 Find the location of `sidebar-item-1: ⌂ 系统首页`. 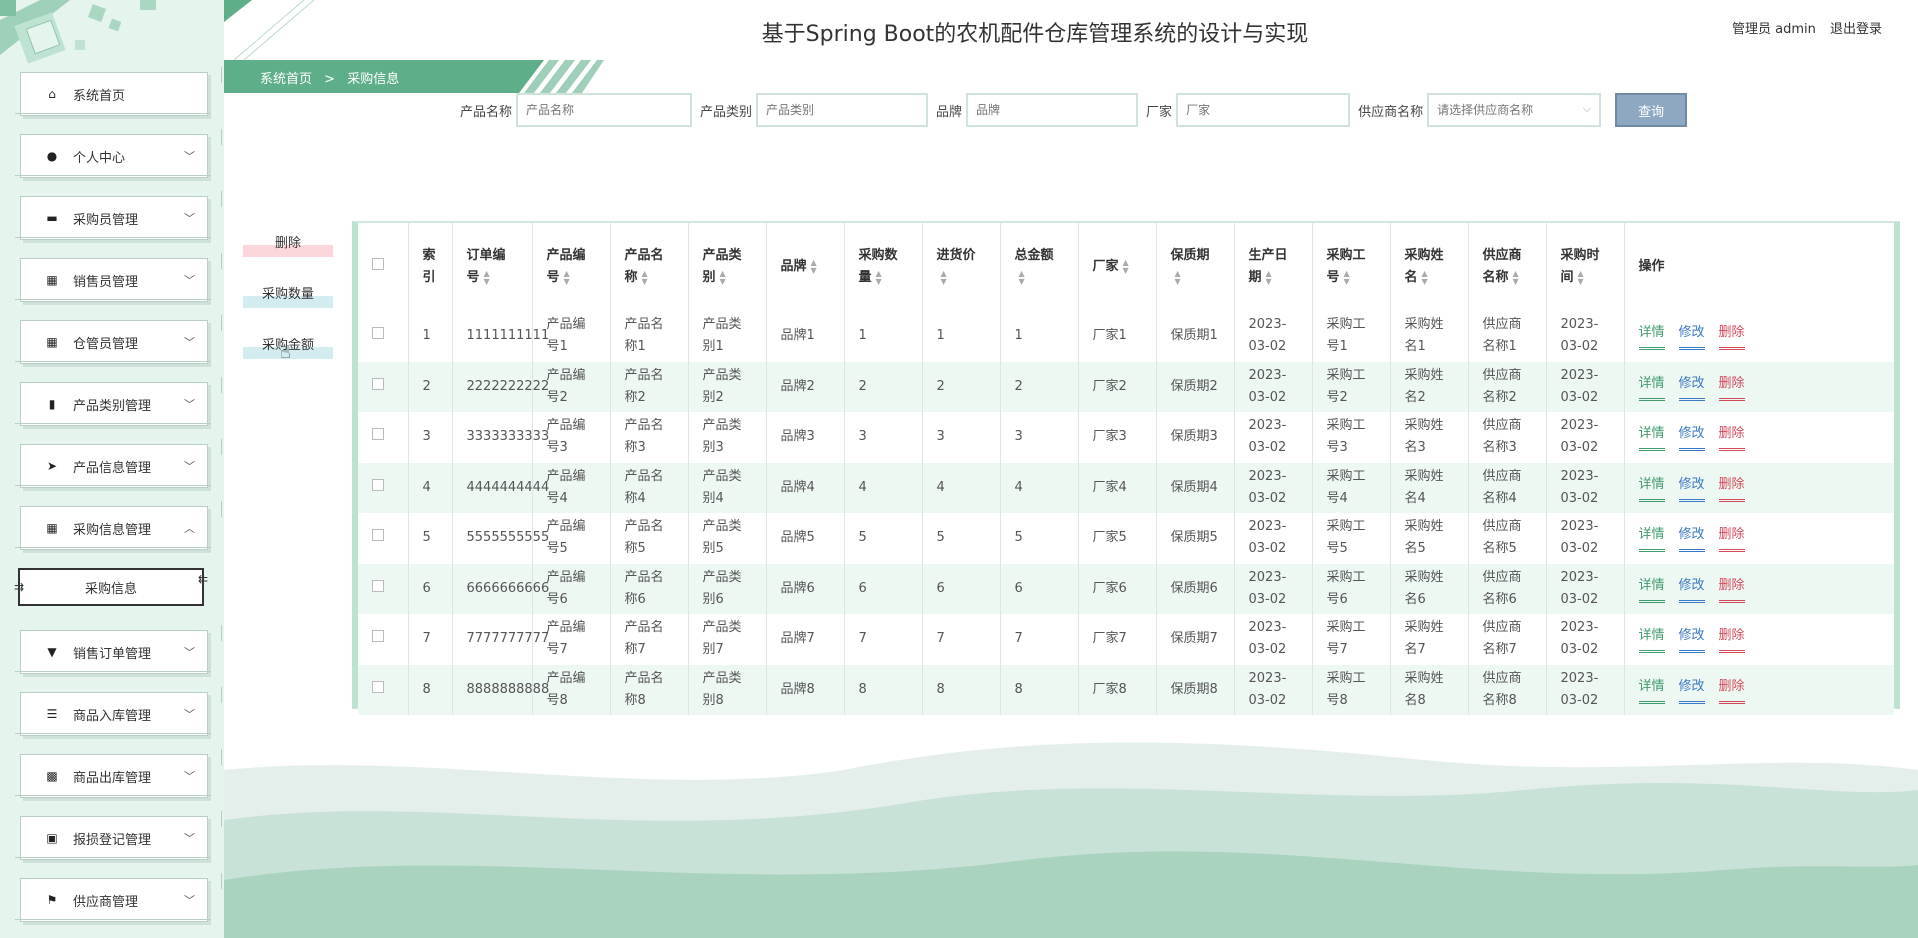

sidebar-item-1: ⌂ 系统首页 is located at coordinates (118, 91).